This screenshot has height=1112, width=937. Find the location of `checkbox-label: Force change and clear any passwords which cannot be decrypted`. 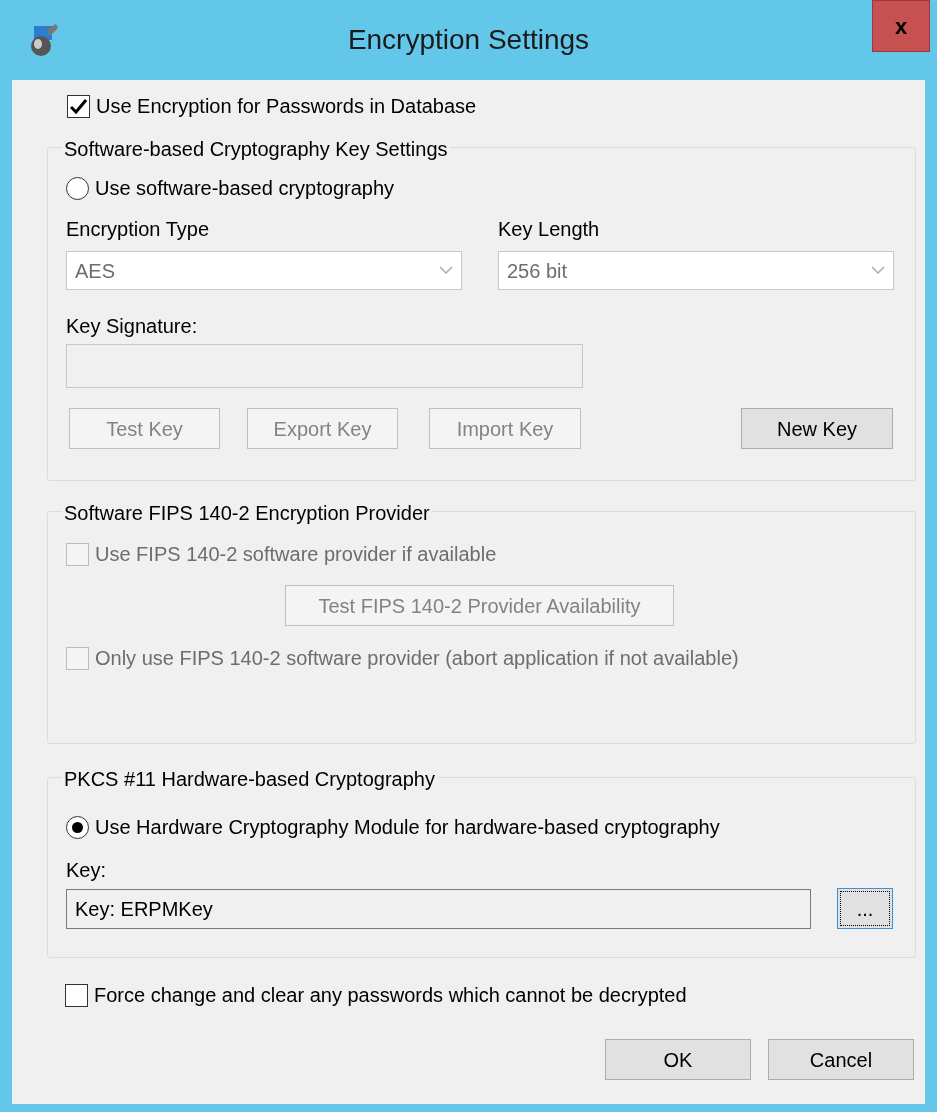

checkbox-label: Force change and clear any passwords which cannot be decrypted is located at coordinates (390, 995).